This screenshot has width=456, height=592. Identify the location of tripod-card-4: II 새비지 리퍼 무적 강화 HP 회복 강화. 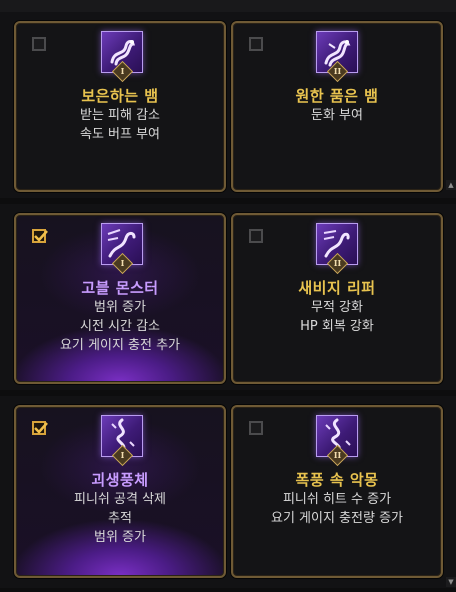
(337, 298).